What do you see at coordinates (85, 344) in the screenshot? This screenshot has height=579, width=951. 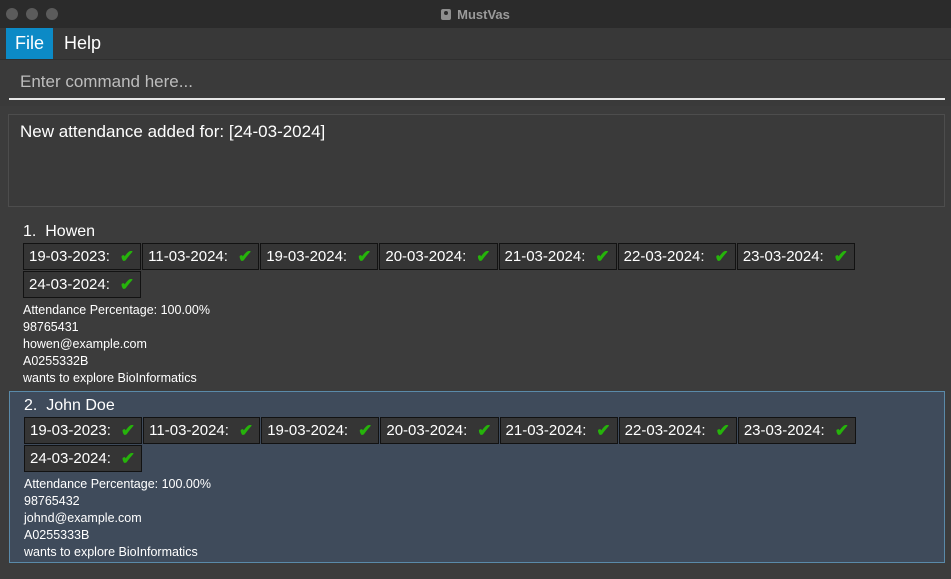 I see `email: howen@example.com` at bounding box center [85, 344].